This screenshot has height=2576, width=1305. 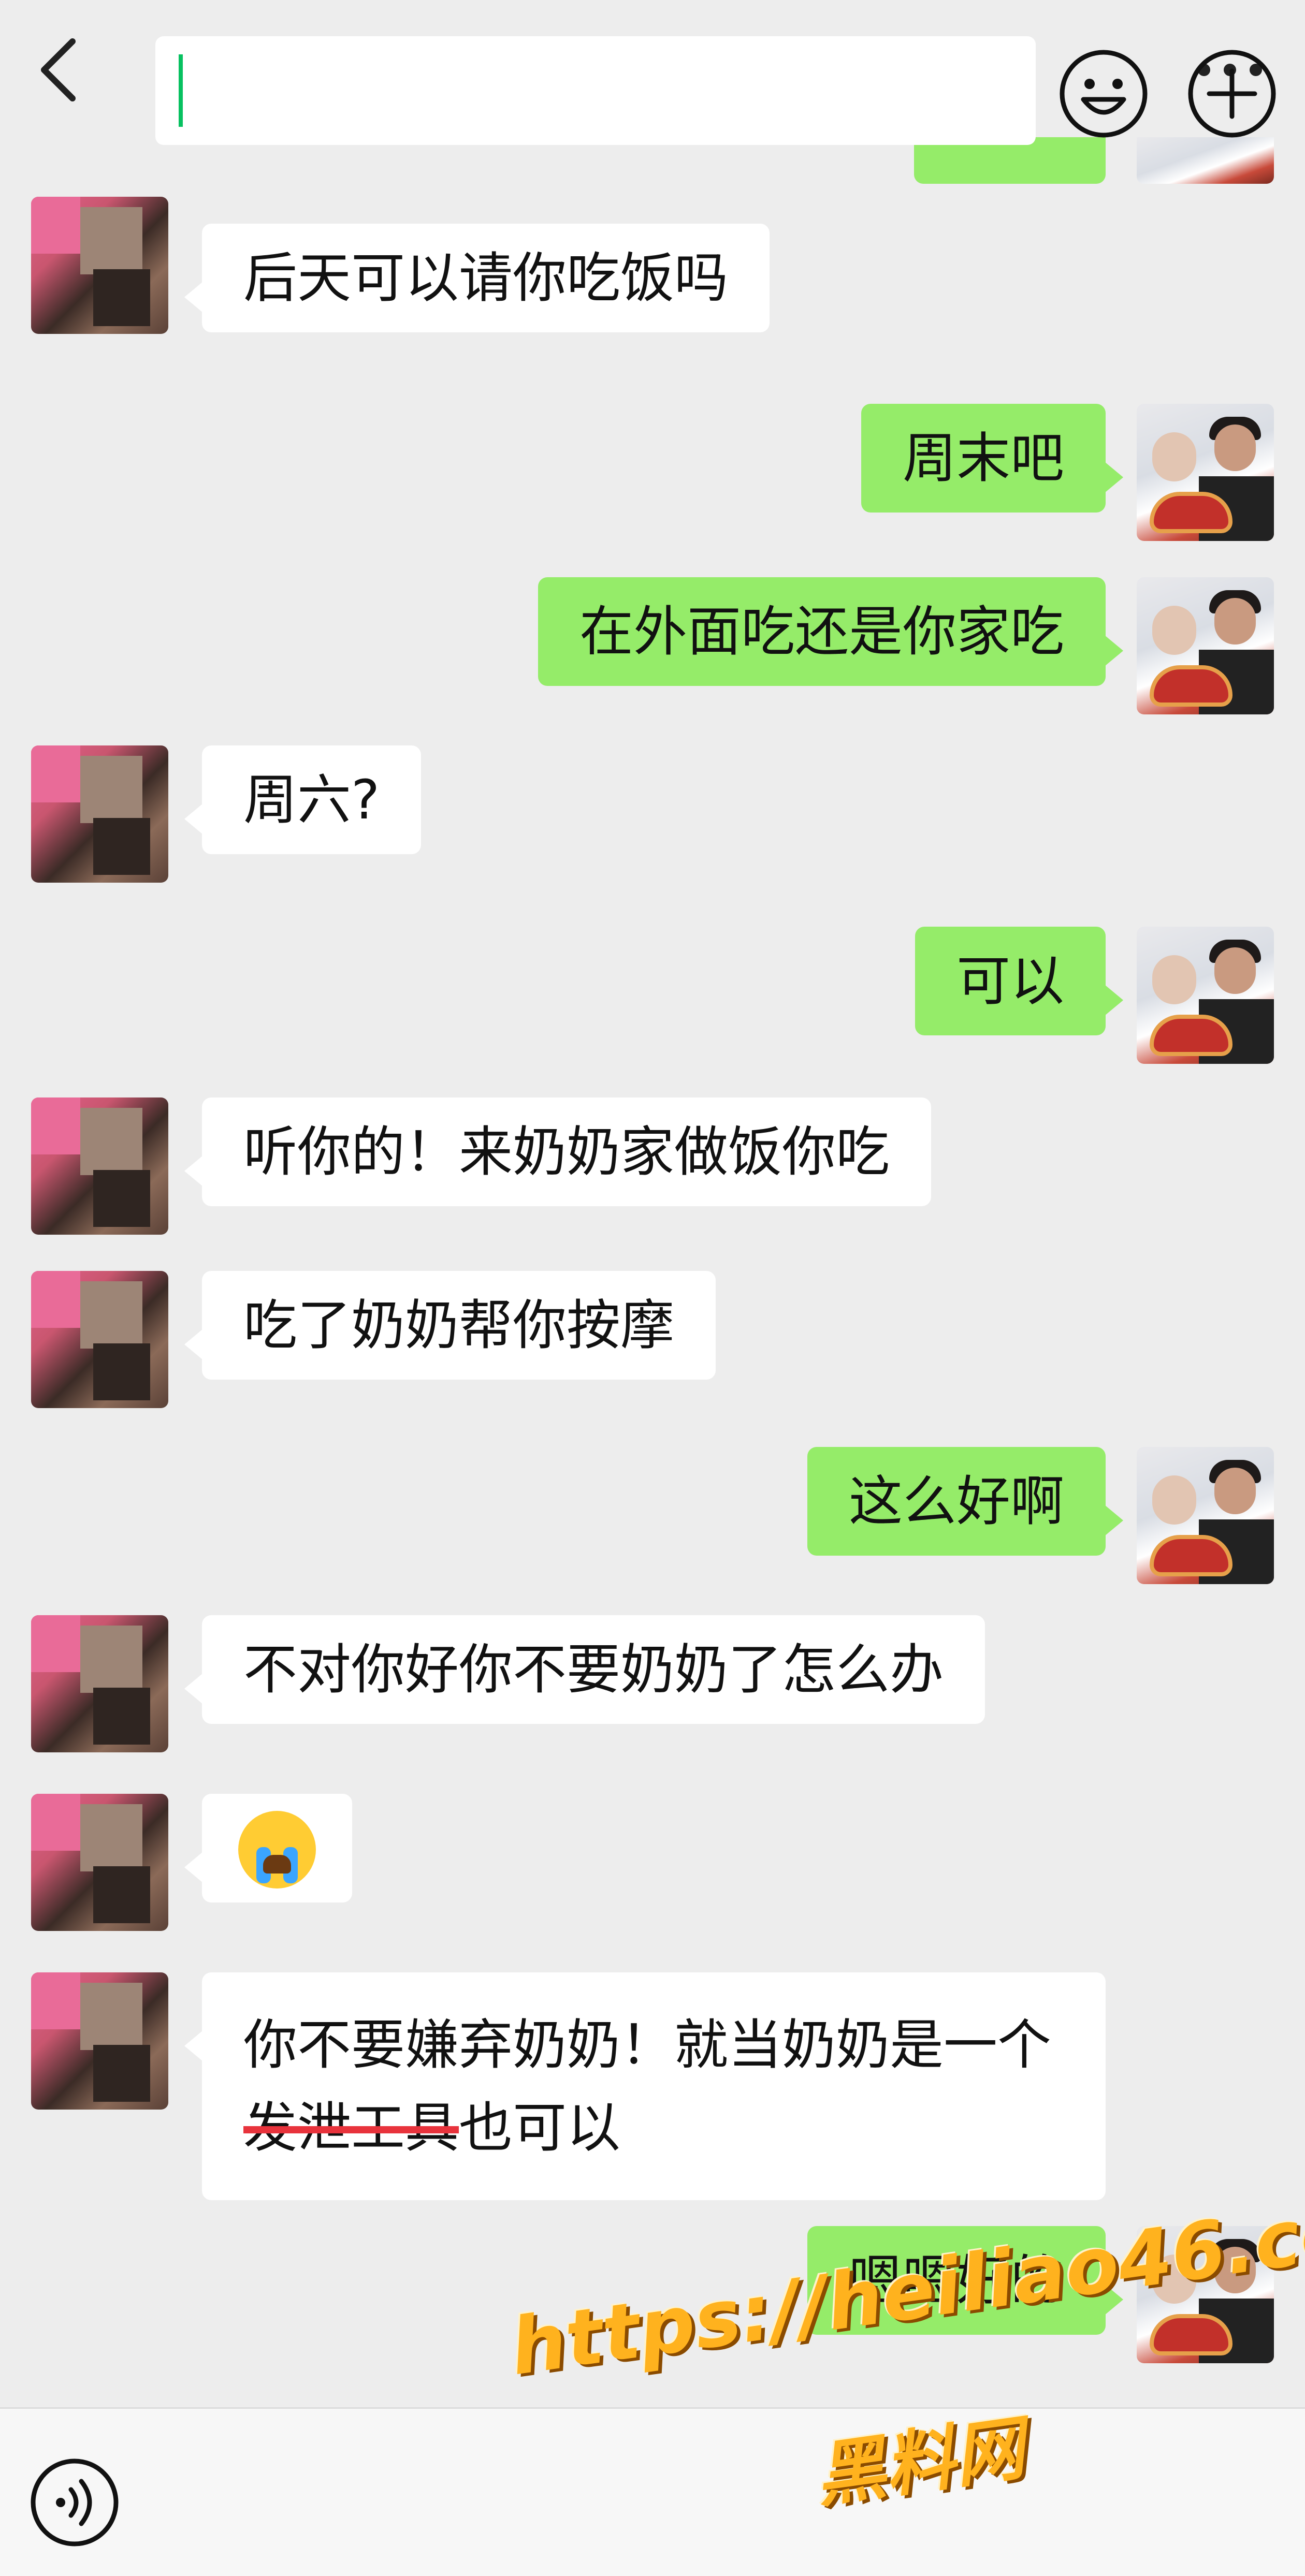 What do you see at coordinates (993, 459) in the screenshot?
I see `message-bubble: 周末吧` at bounding box center [993, 459].